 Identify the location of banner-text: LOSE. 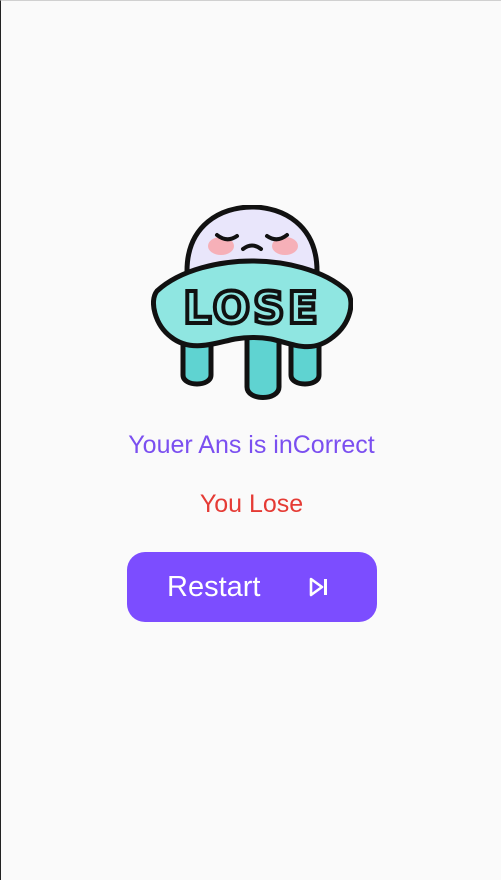
(252, 308).